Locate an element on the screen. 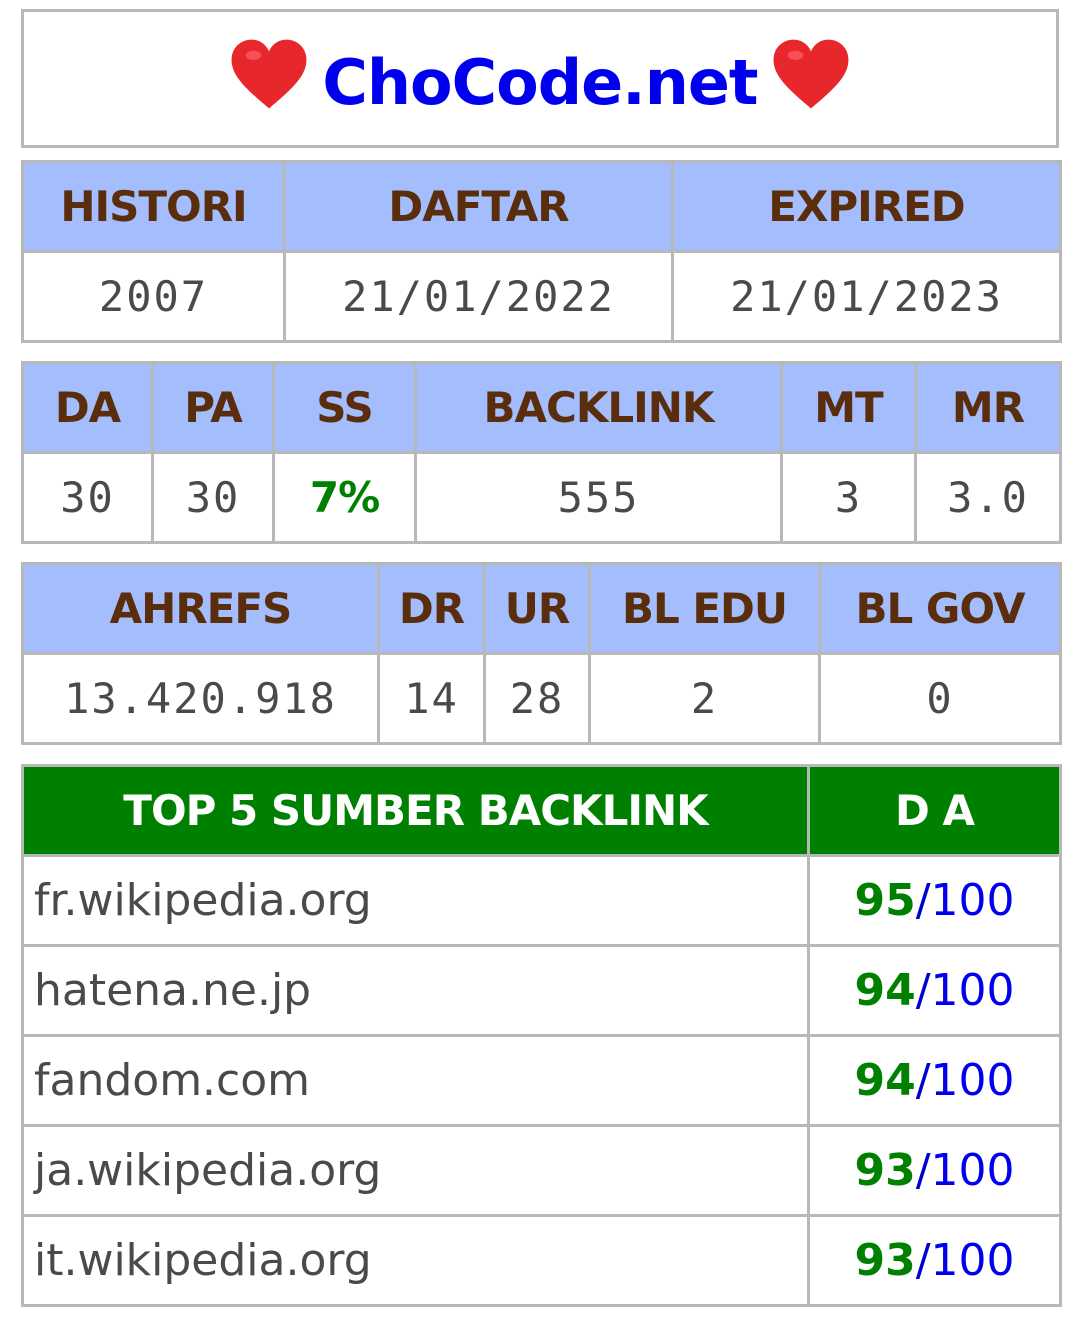  value-pa: 30 is located at coordinates (213, 497).